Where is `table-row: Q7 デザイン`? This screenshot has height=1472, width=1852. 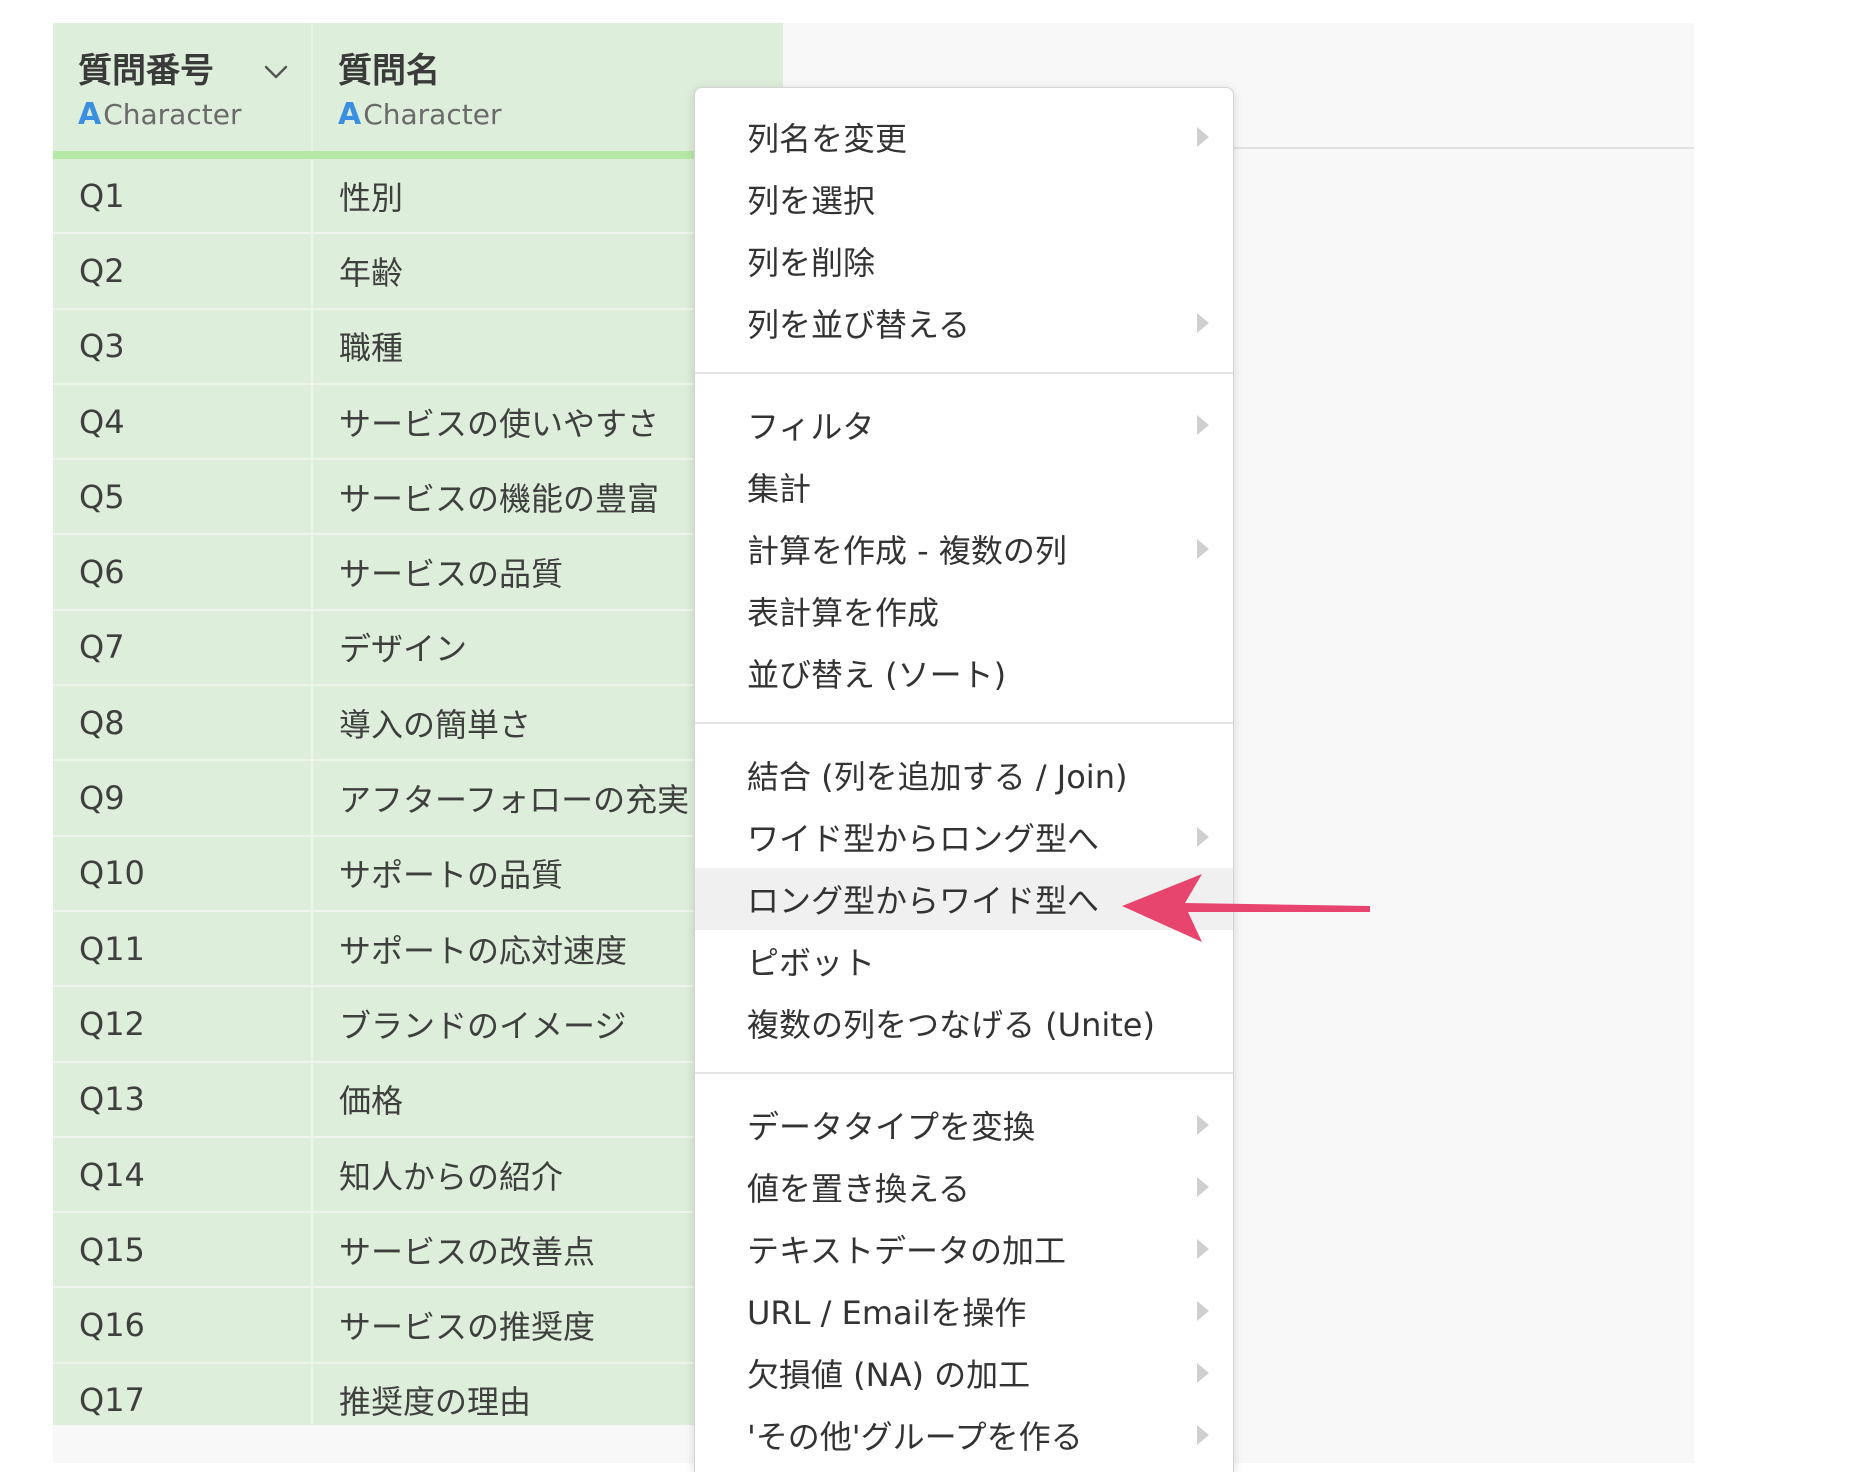
table-row: Q7 デザイン is located at coordinates (418, 648).